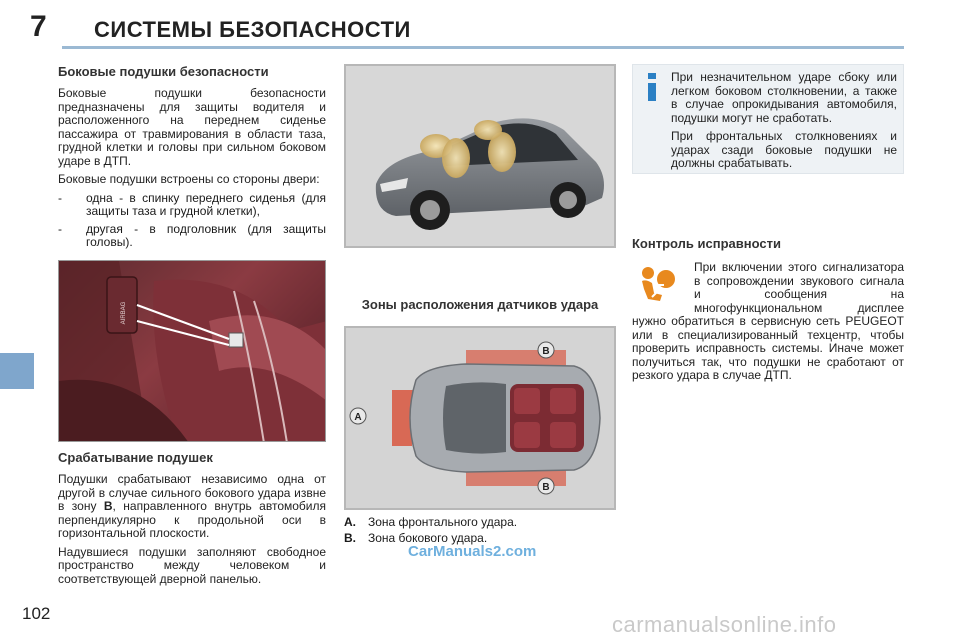  I want to click on zone-a-marker: A, so click(358, 416).